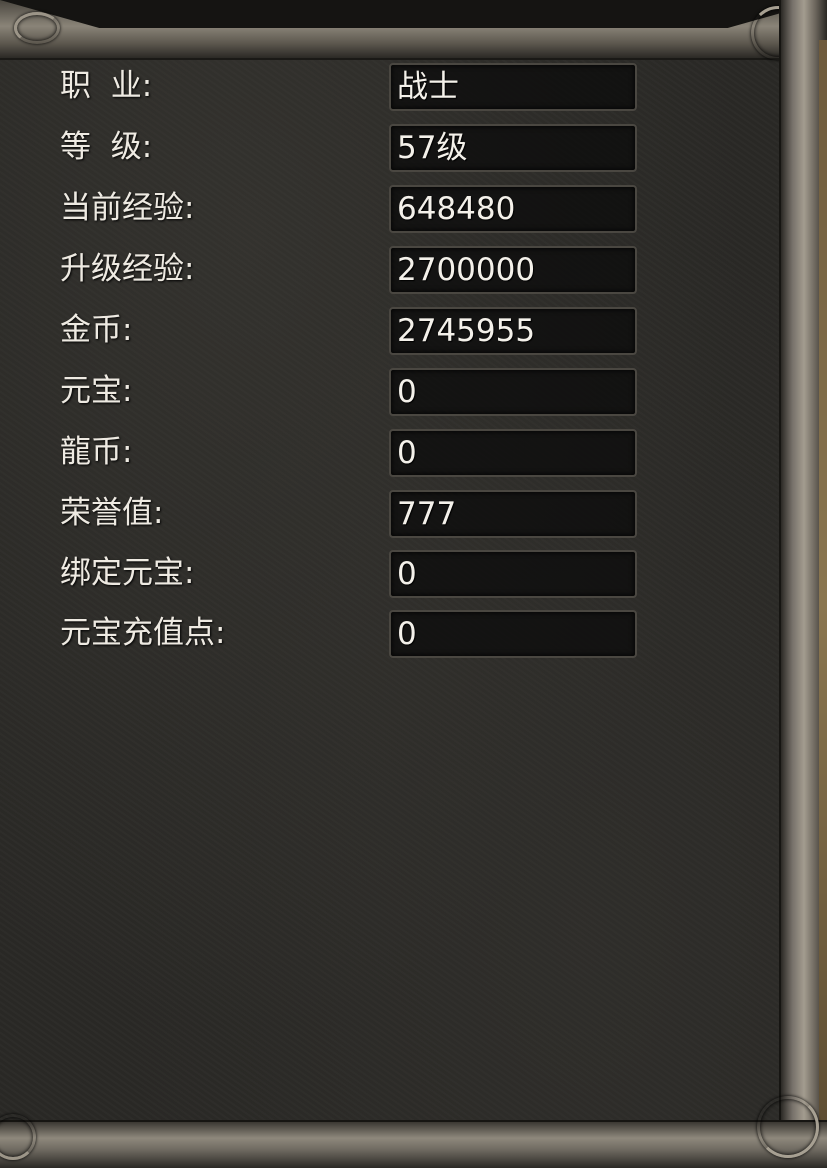 This screenshot has width=827, height=1168. Describe the element at coordinates (106, 147) in the screenshot. I see `stat-label: 等 级:` at that location.